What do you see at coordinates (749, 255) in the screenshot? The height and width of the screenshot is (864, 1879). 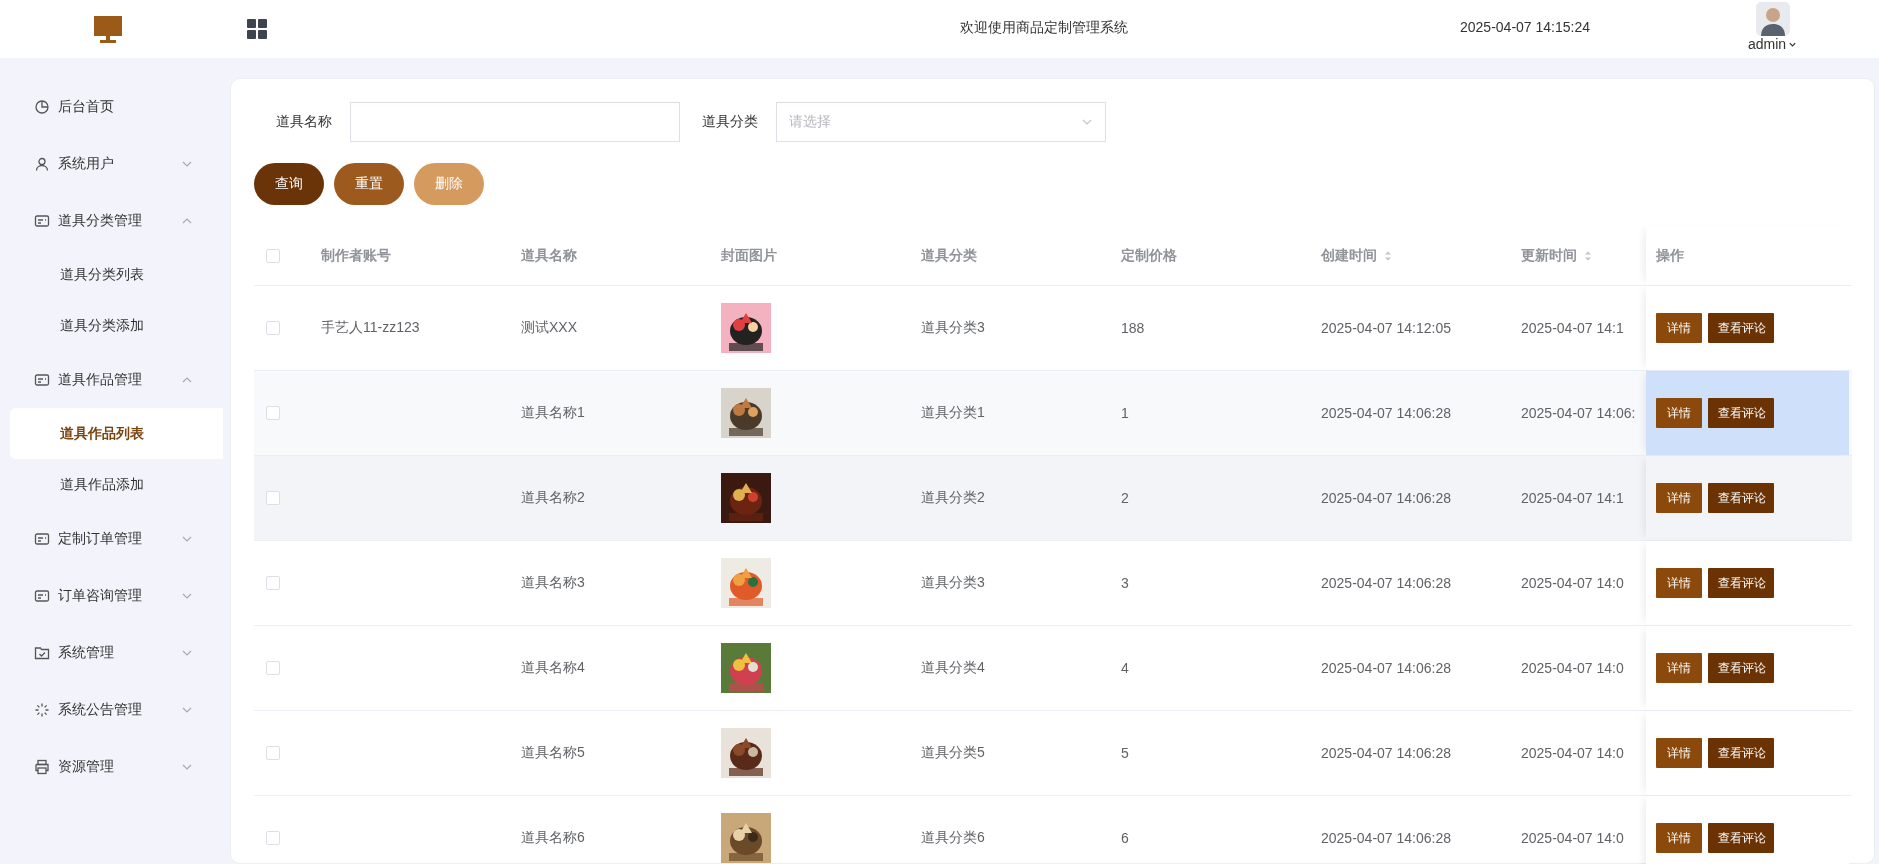 I see `column-header: 封面图片` at bounding box center [749, 255].